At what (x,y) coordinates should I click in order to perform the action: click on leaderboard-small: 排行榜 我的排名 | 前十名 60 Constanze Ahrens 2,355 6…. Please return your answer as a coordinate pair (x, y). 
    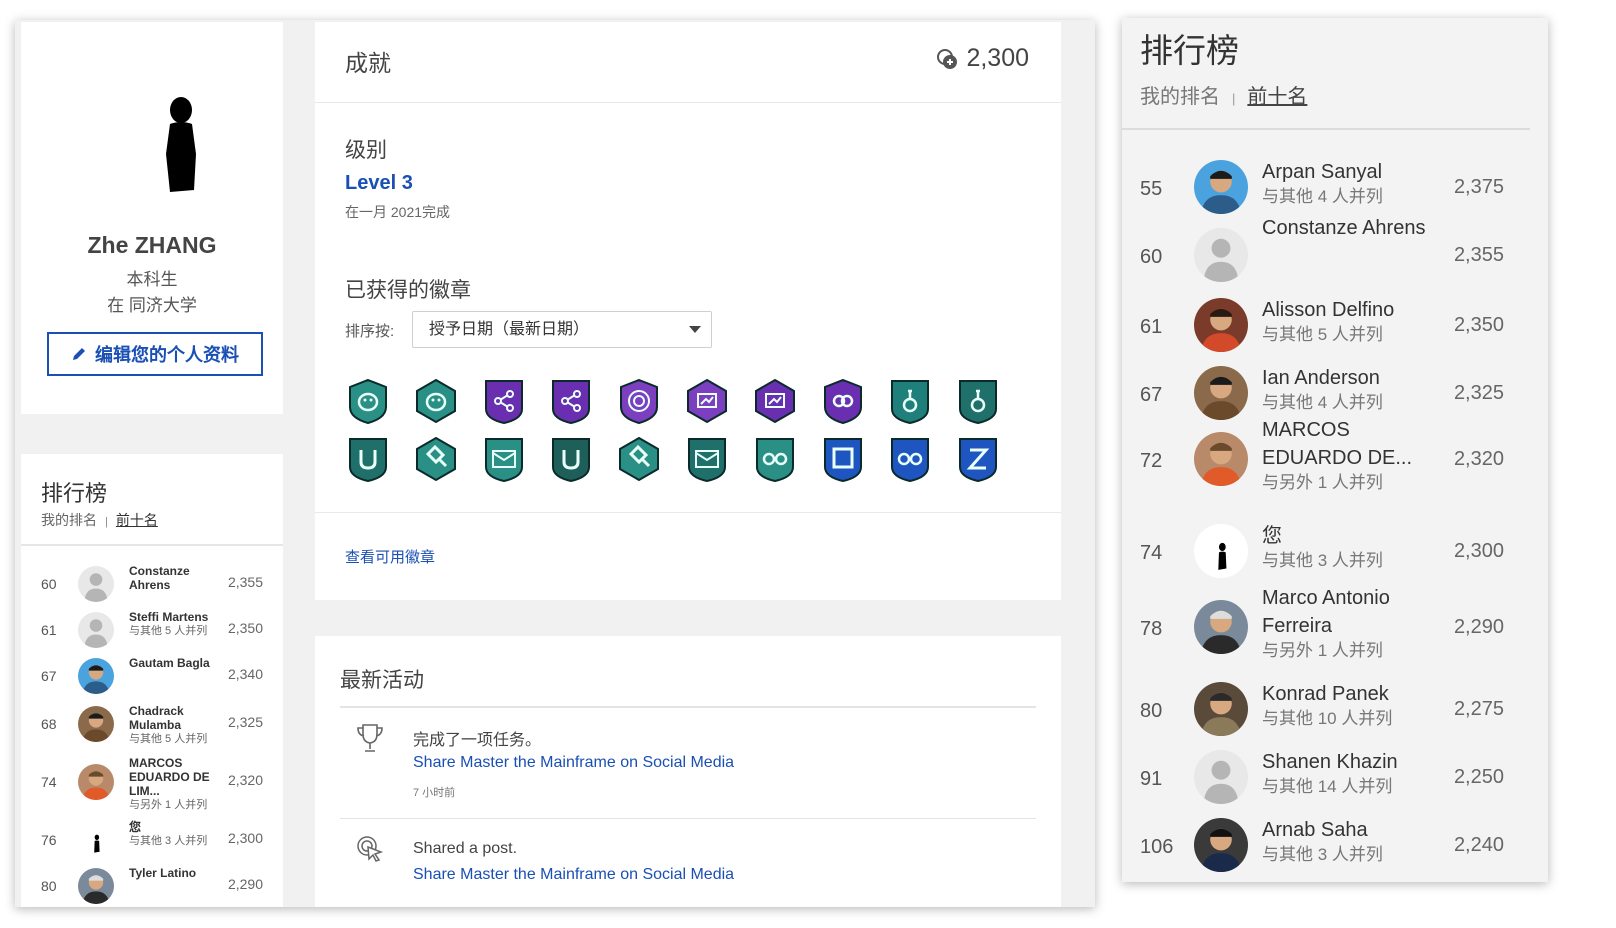
    Looking at the image, I should click on (152, 680).